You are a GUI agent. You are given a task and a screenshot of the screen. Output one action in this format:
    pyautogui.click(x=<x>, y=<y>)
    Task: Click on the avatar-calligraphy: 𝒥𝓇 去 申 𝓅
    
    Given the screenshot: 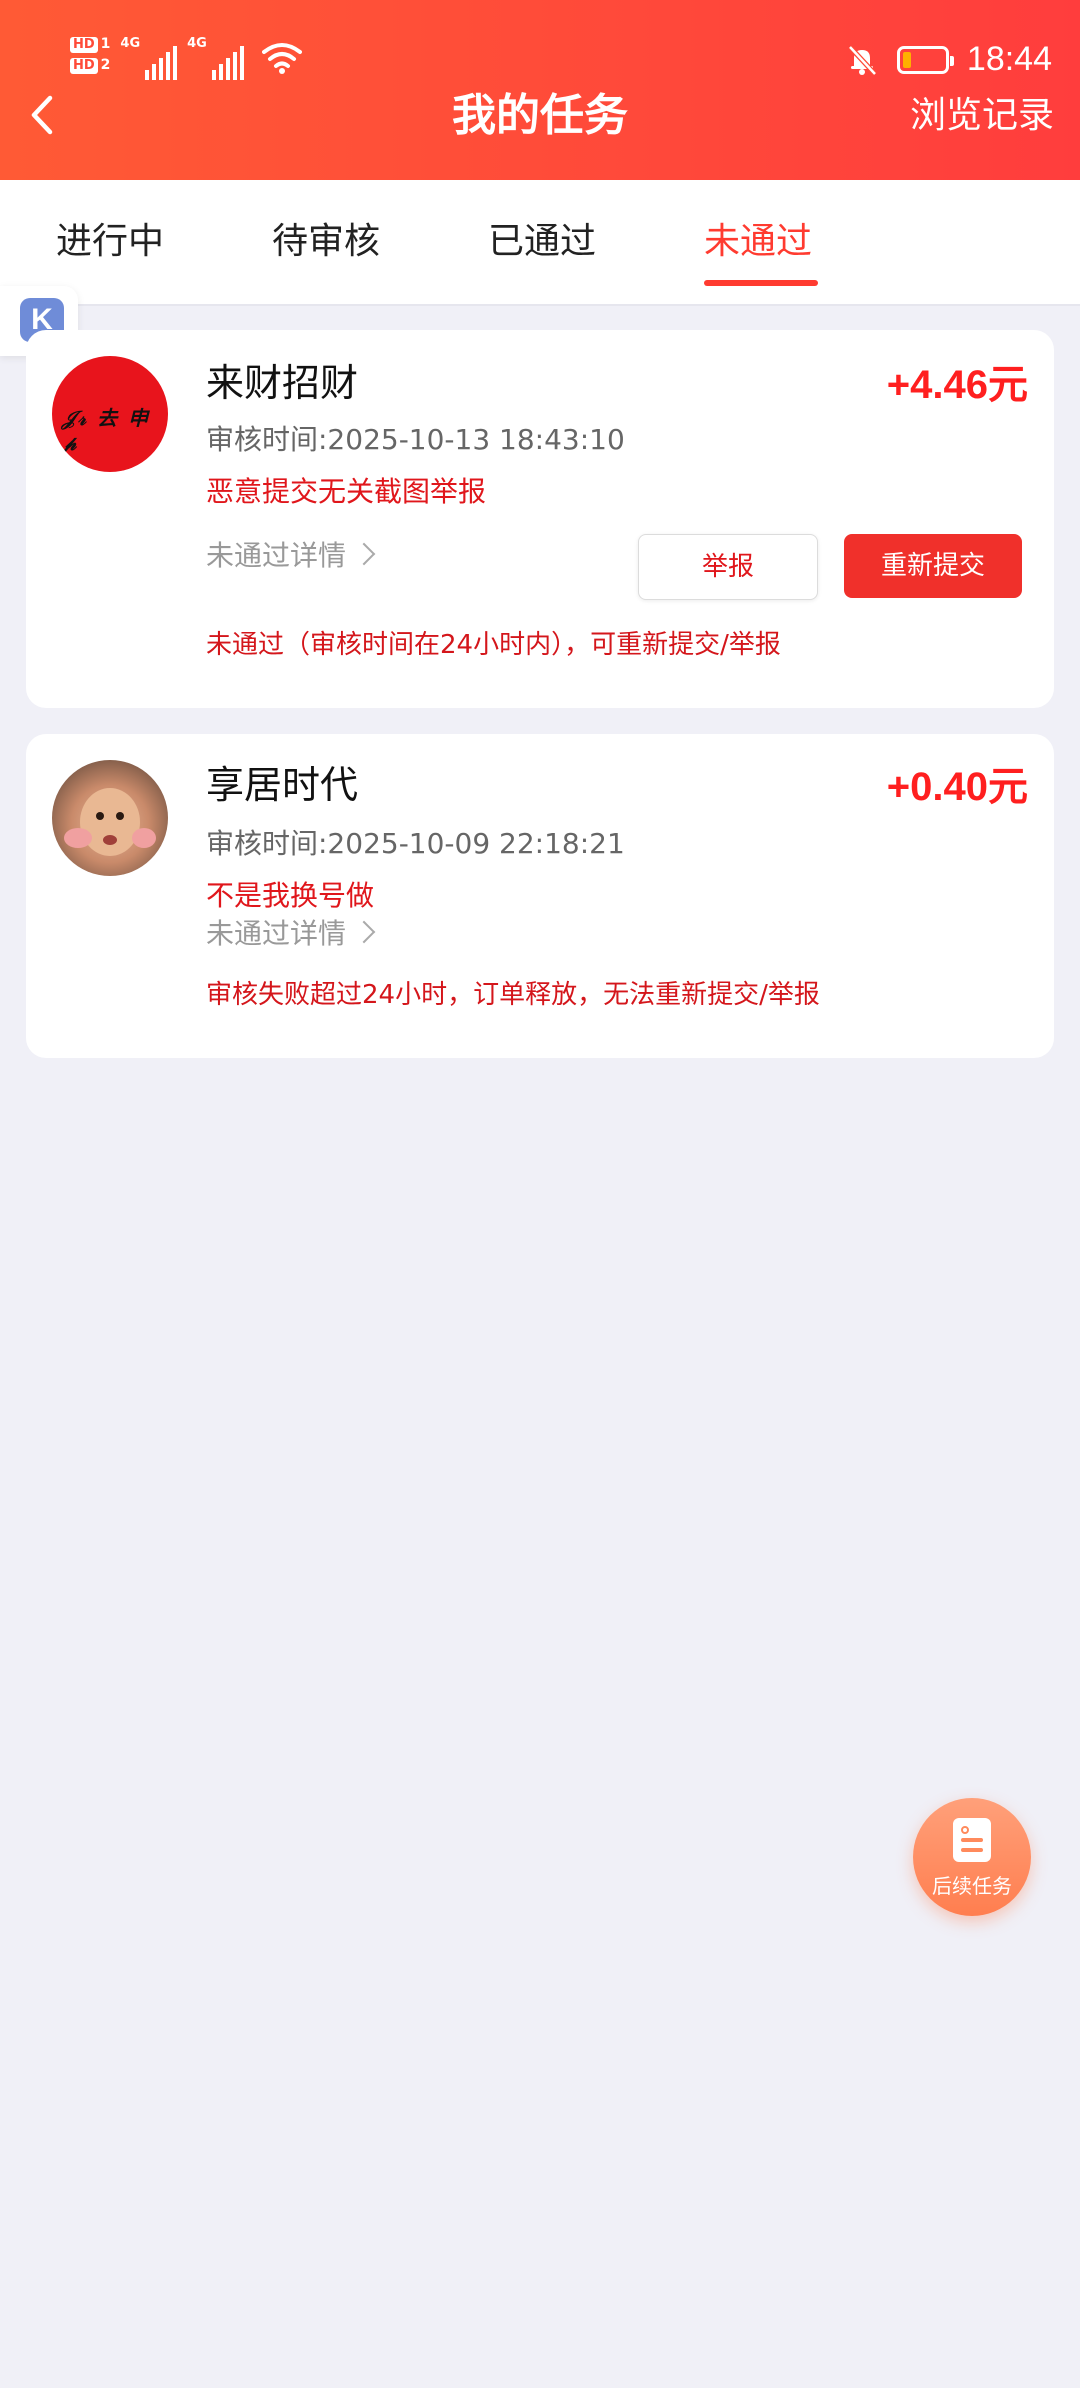 What is the action you would take?
    pyautogui.click(x=106, y=430)
    